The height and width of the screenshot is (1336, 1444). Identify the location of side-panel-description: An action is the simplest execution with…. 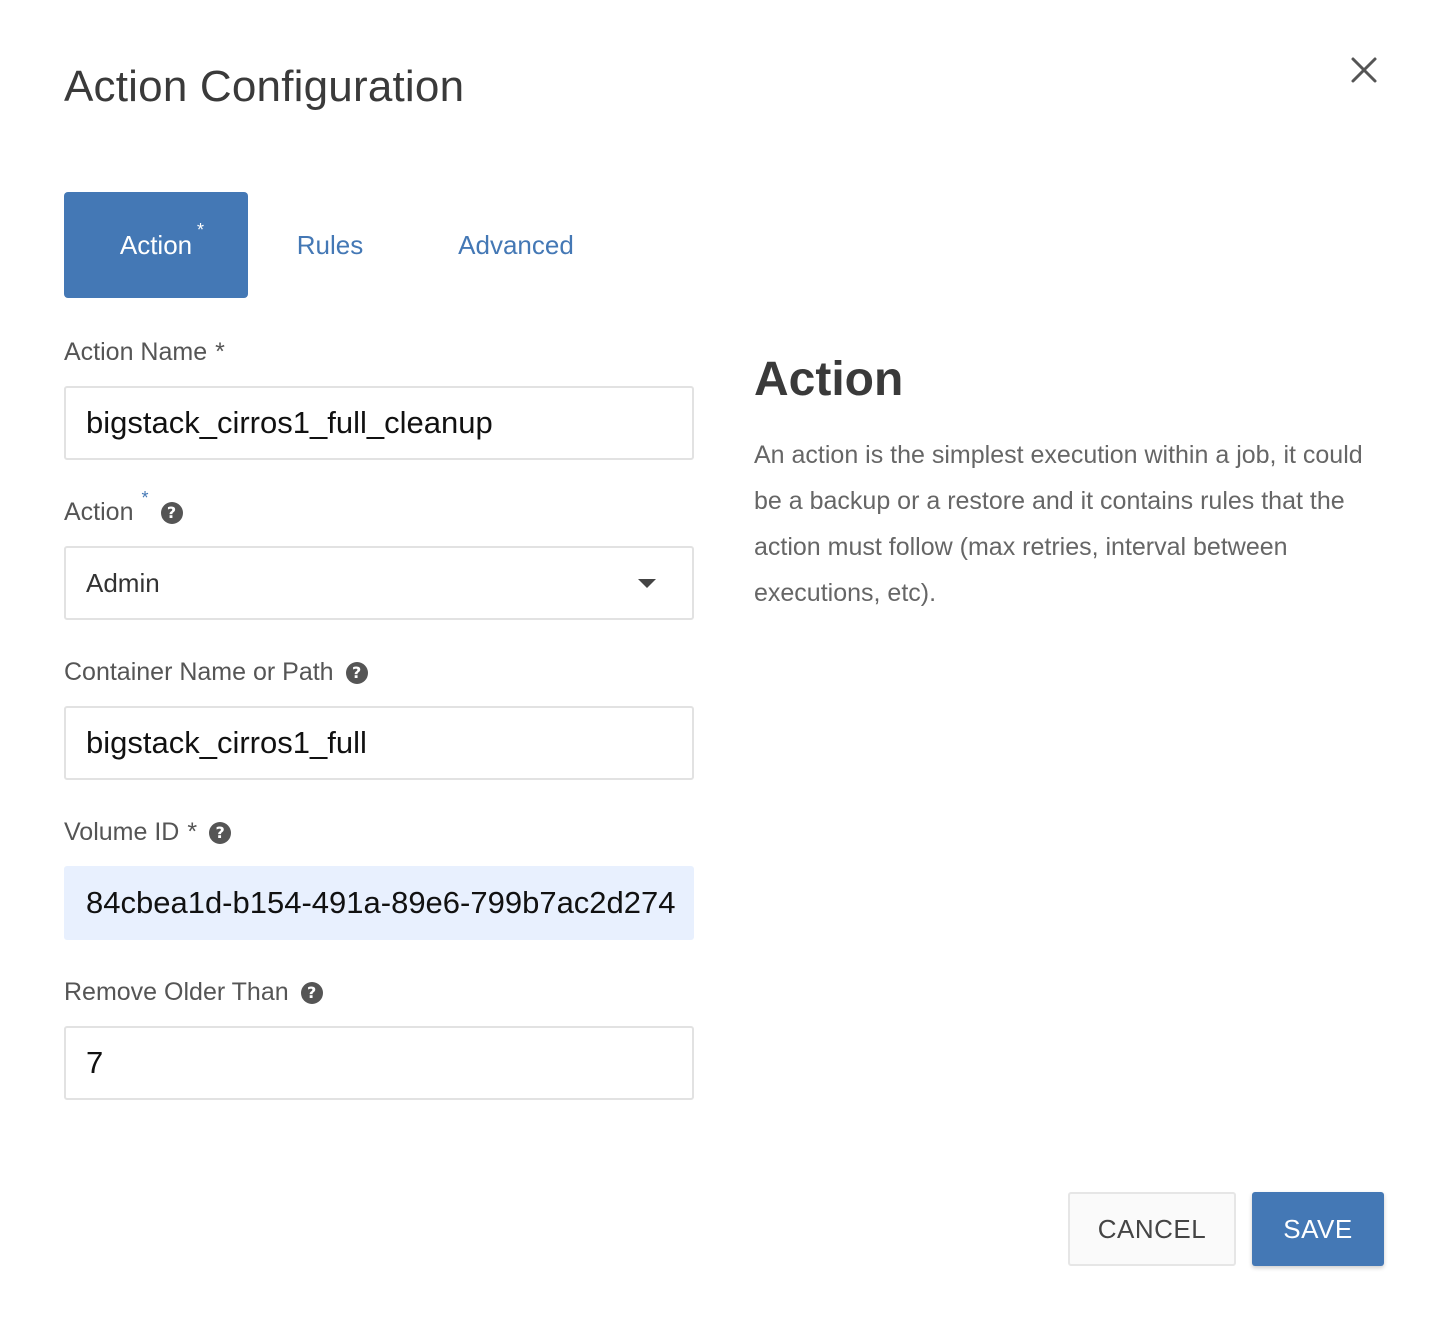
(1058, 524).